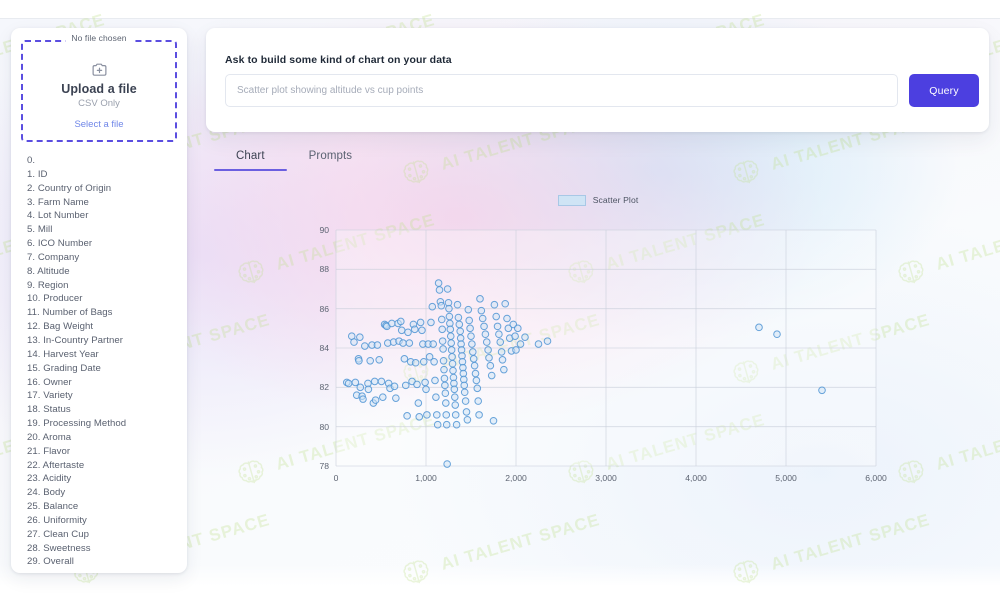  What do you see at coordinates (59, 548) in the screenshot?
I see `column-list-item: 28. Sweetness` at bounding box center [59, 548].